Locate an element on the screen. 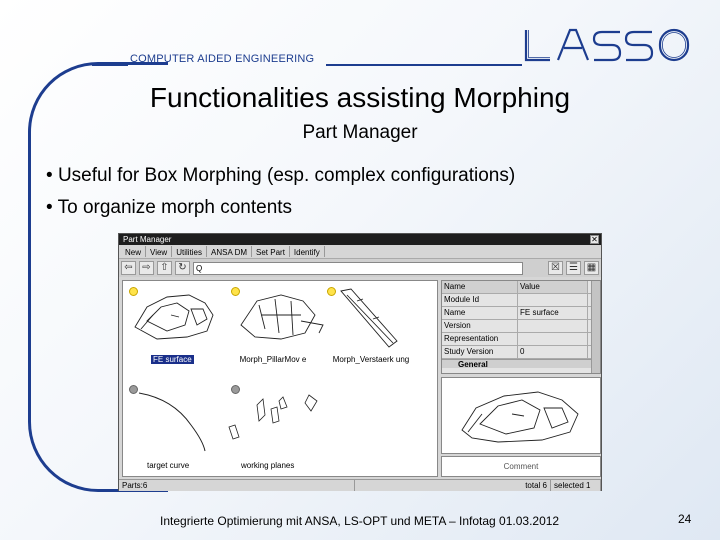  column-header-value: Value is located at coordinates (553, 287).